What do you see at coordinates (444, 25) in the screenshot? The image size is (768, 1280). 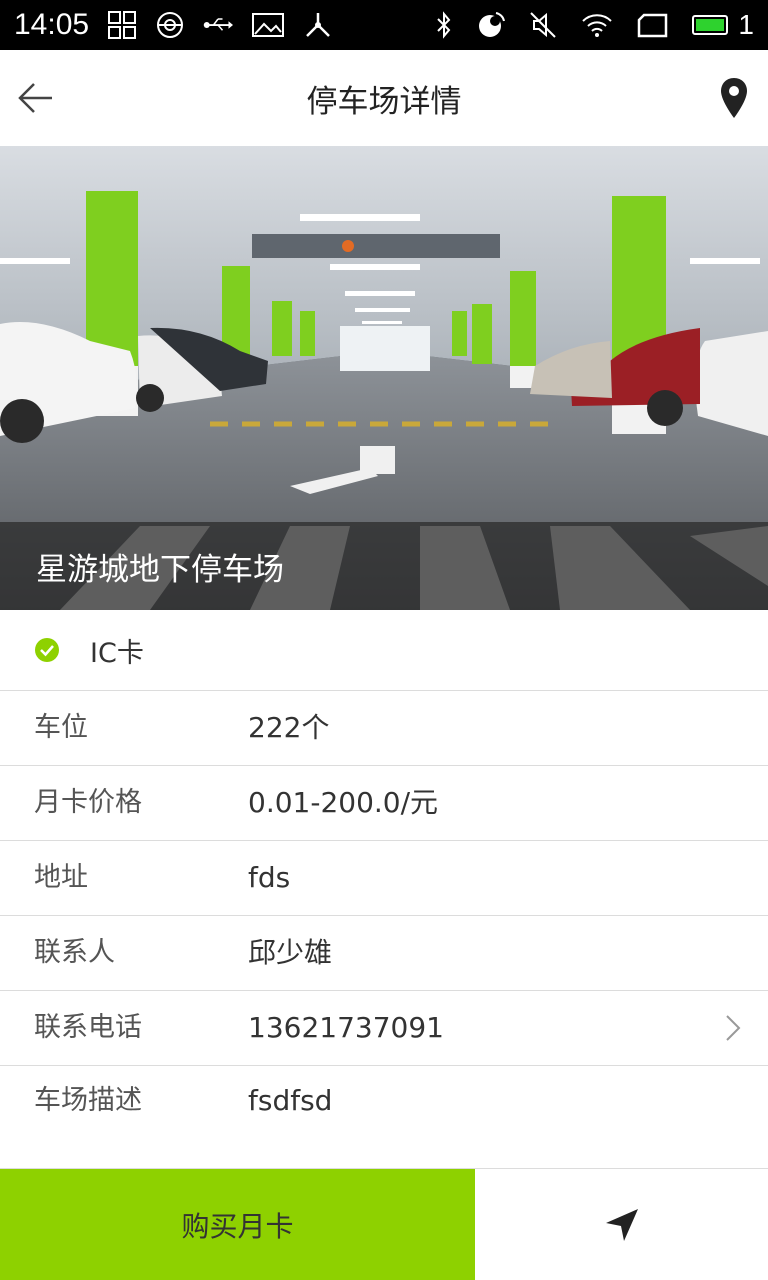 I see `bluetooth-icon` at bounding box center [444, 25].